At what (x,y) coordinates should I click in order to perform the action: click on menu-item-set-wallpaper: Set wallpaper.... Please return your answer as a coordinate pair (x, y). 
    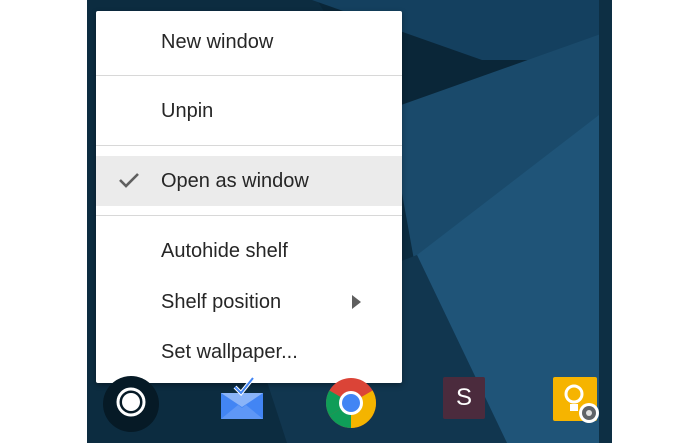
    Looking at the image, I should click on (249, 352).